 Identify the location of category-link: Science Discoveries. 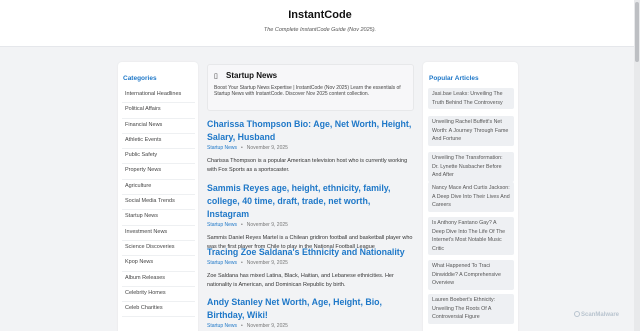
(158, 249).